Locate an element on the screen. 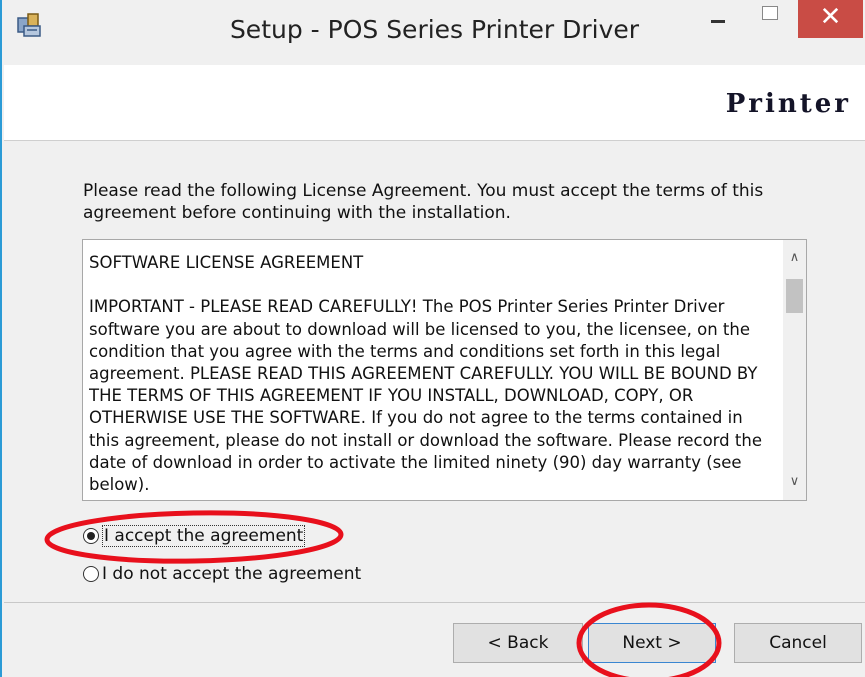 This screenshot has width=865, height=677. back-button: < Back is located at coordinates (518, 643).